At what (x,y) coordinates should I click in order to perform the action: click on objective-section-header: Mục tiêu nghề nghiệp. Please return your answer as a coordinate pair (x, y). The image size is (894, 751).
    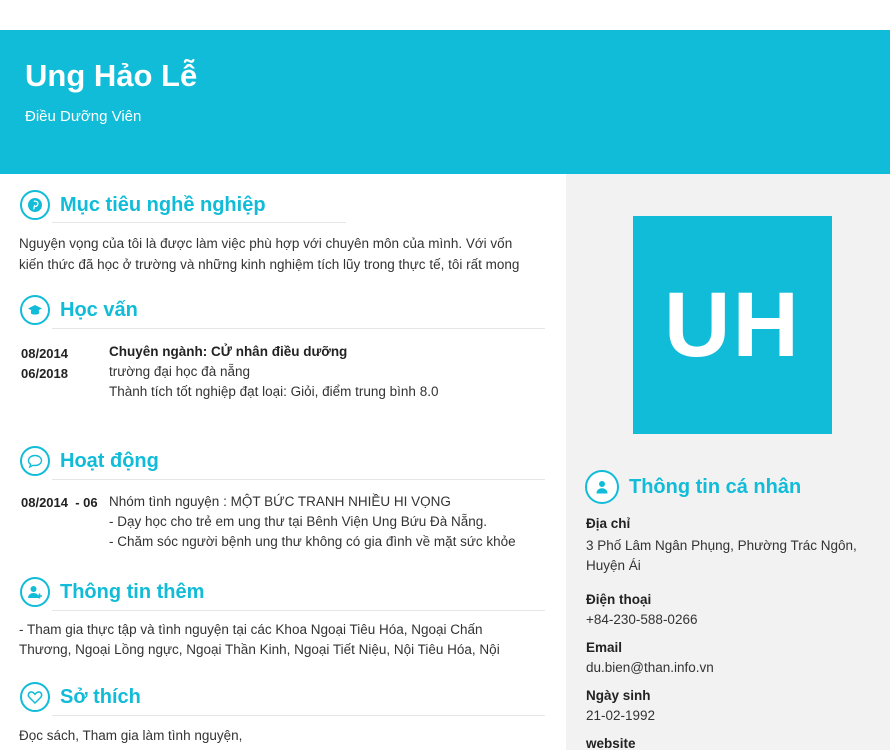
    Looking at the image, I should click on (143, 205).